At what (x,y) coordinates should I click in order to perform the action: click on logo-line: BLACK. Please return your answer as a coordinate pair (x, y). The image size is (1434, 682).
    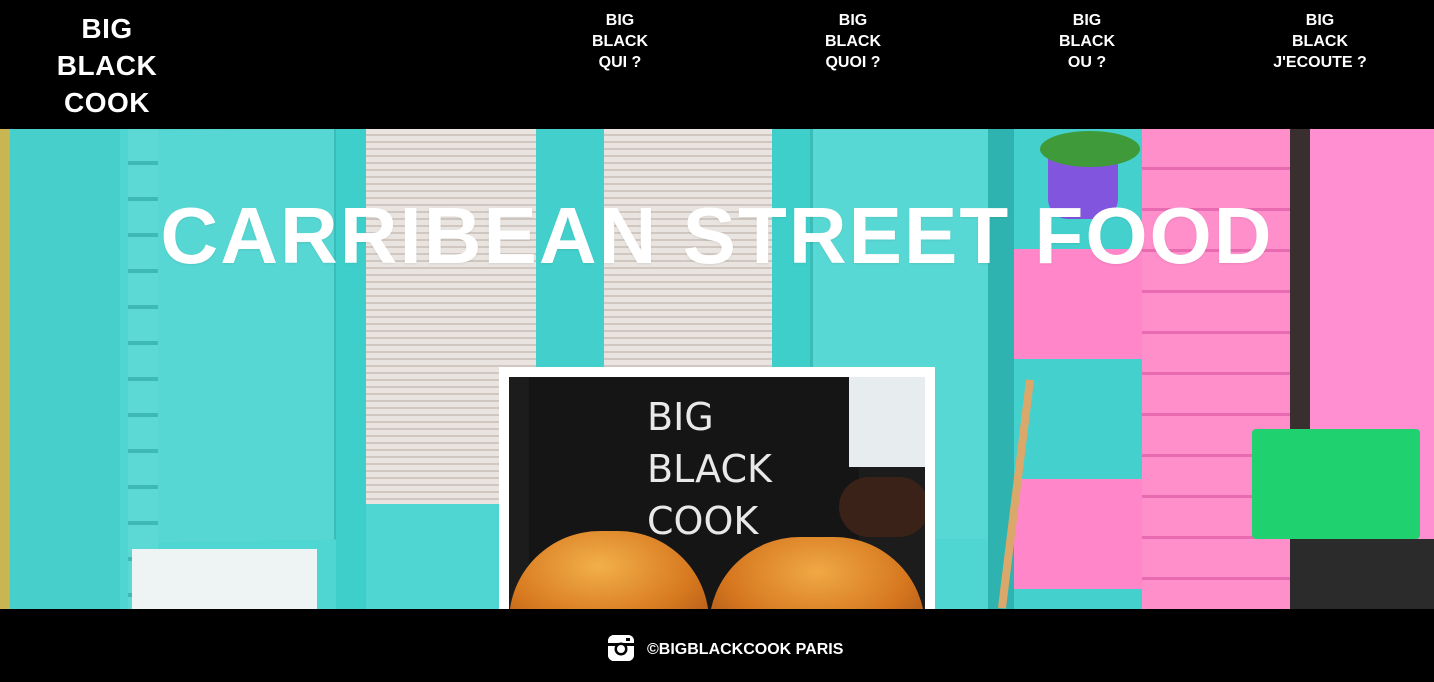
    Looking at the image, I should click on (107, 65).